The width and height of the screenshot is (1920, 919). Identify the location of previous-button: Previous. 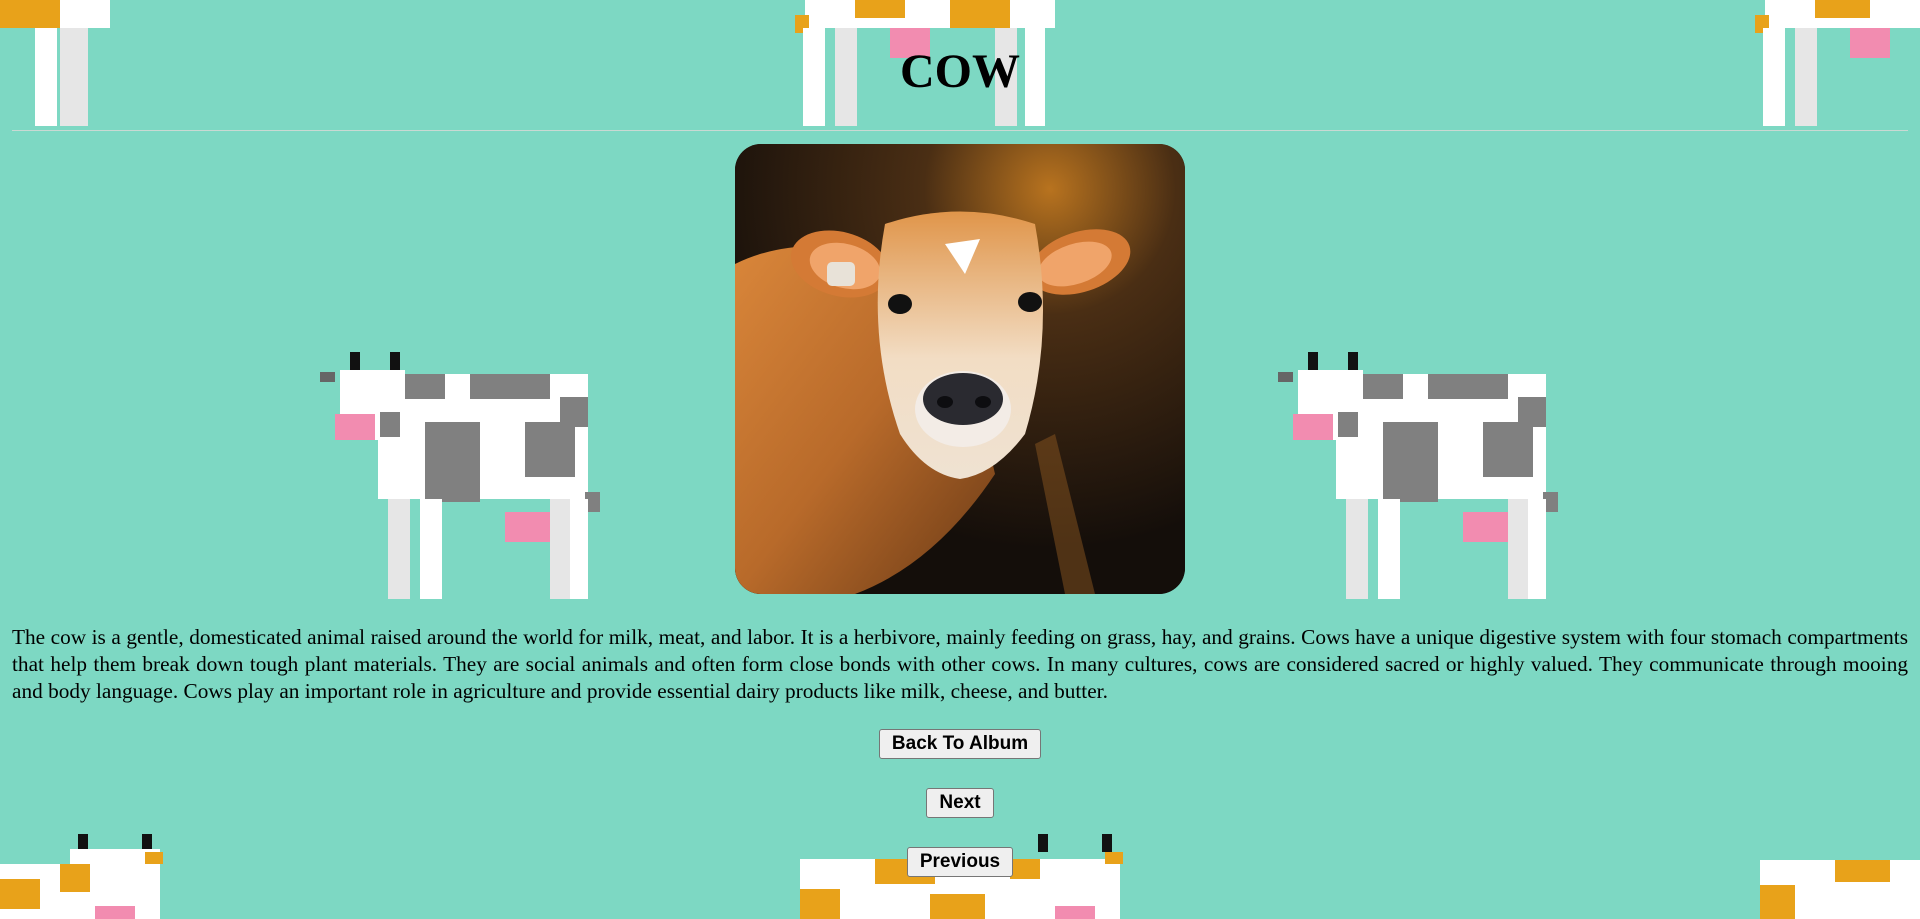
(960, 862).